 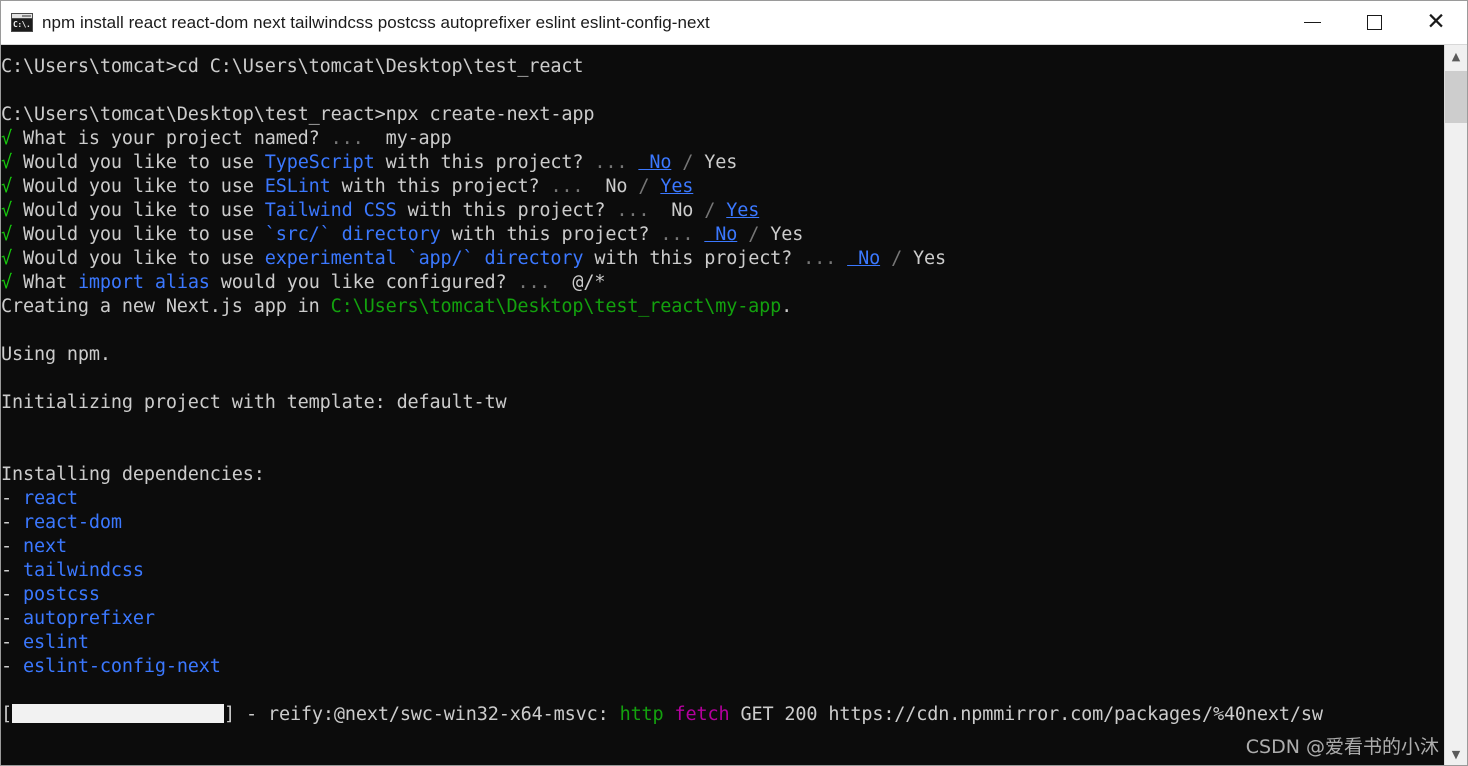 What do you see at coordinates (44, 546) in the screenshot?
I see `terminal-text: next` at bounding box center [44, 546].